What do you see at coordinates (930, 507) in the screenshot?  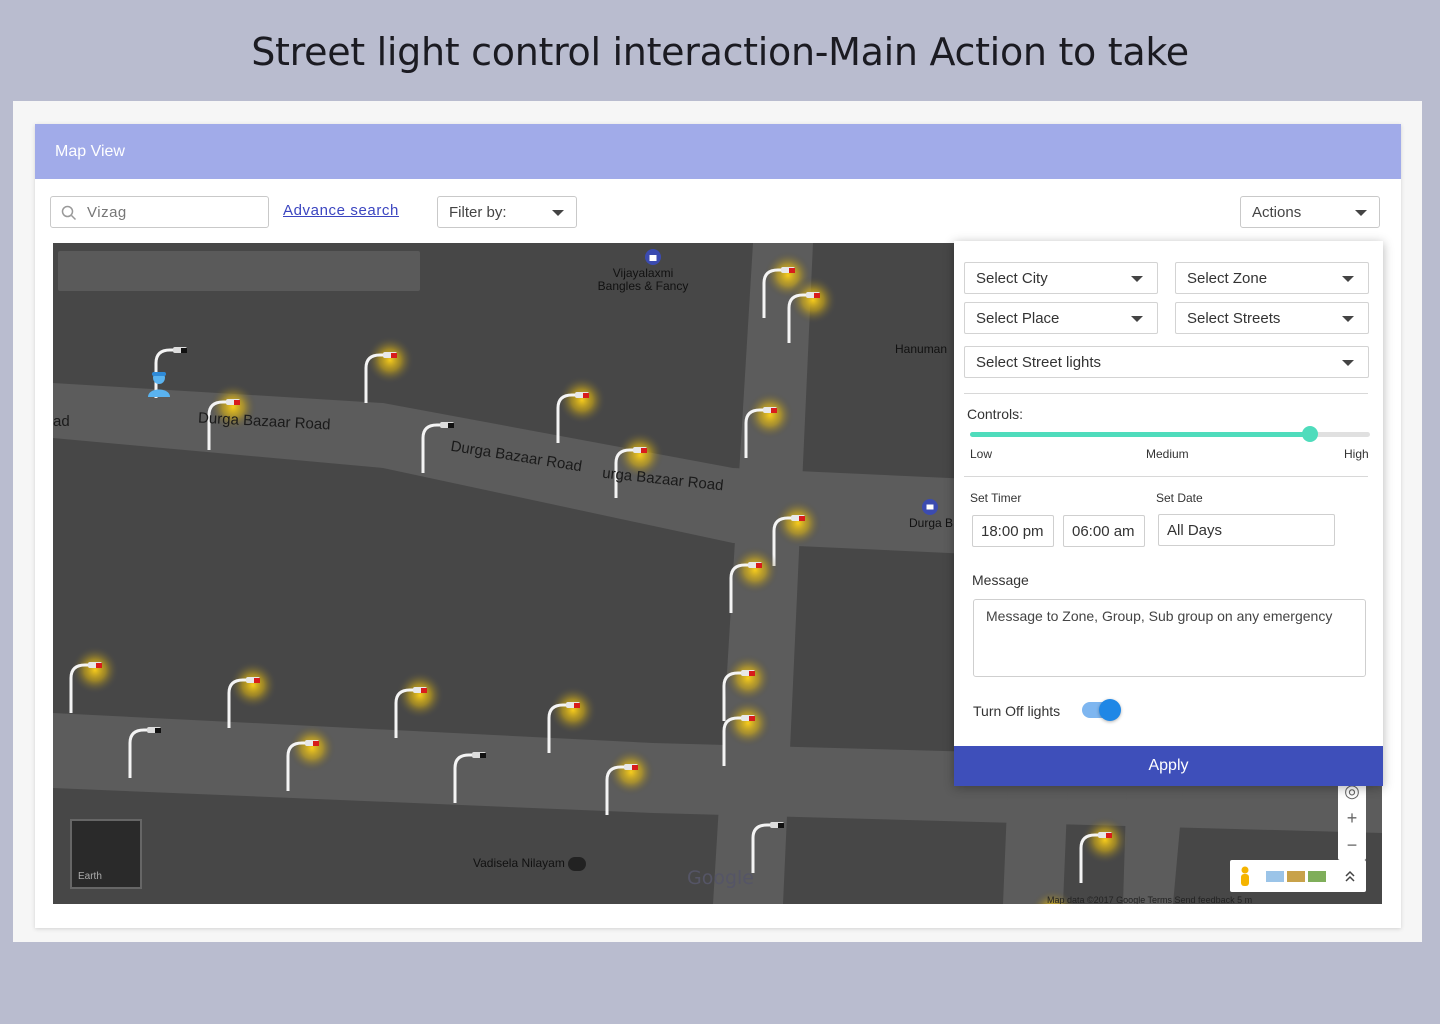 I see `cart-icon` at bounding box center [930, 507].